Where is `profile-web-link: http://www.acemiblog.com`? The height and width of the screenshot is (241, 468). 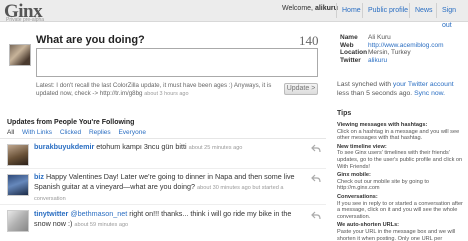 profile-web-link: http://www.acemiblog.com is located at coordinates (406, 46).